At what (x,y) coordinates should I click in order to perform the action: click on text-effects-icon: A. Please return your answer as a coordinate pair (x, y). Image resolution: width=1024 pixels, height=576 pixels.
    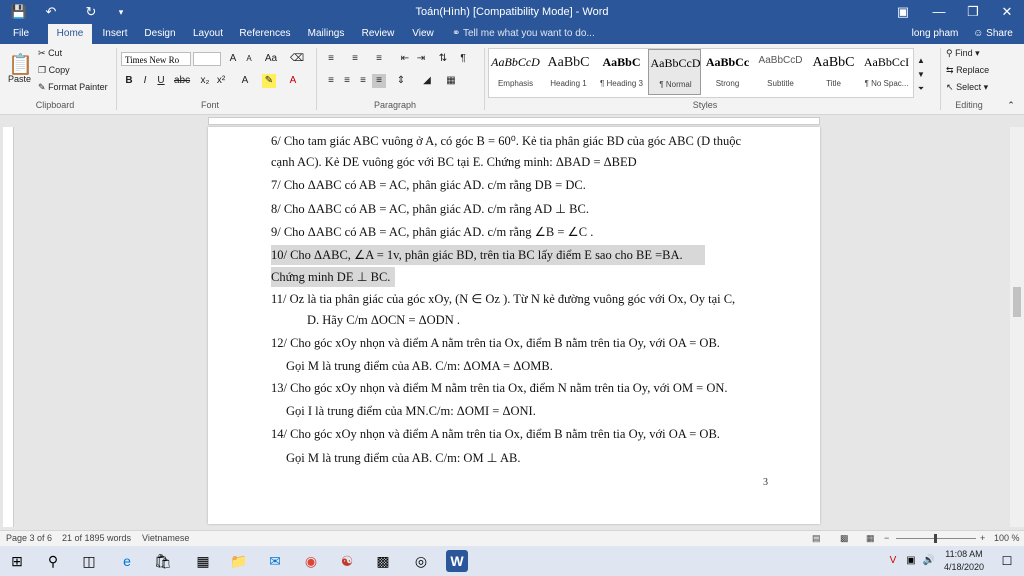
    Looking at the image, I should click on (245, 81).